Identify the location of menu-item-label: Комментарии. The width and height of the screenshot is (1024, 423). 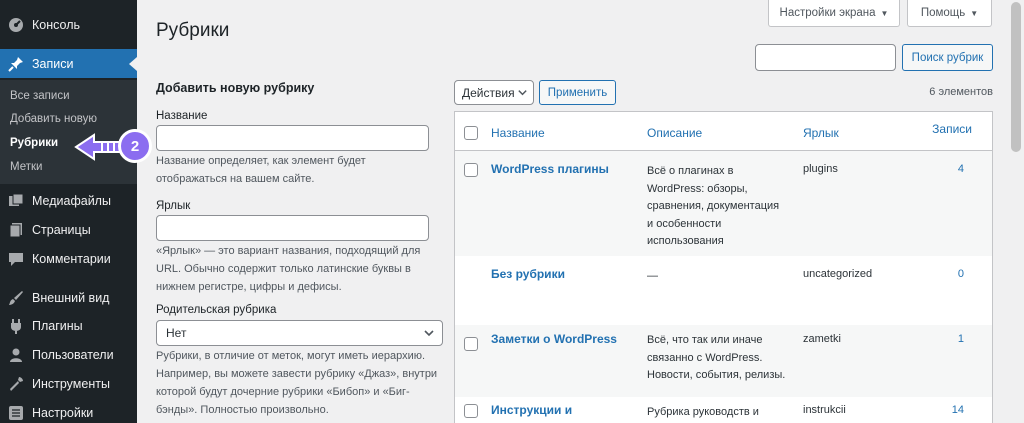
(71, 258).